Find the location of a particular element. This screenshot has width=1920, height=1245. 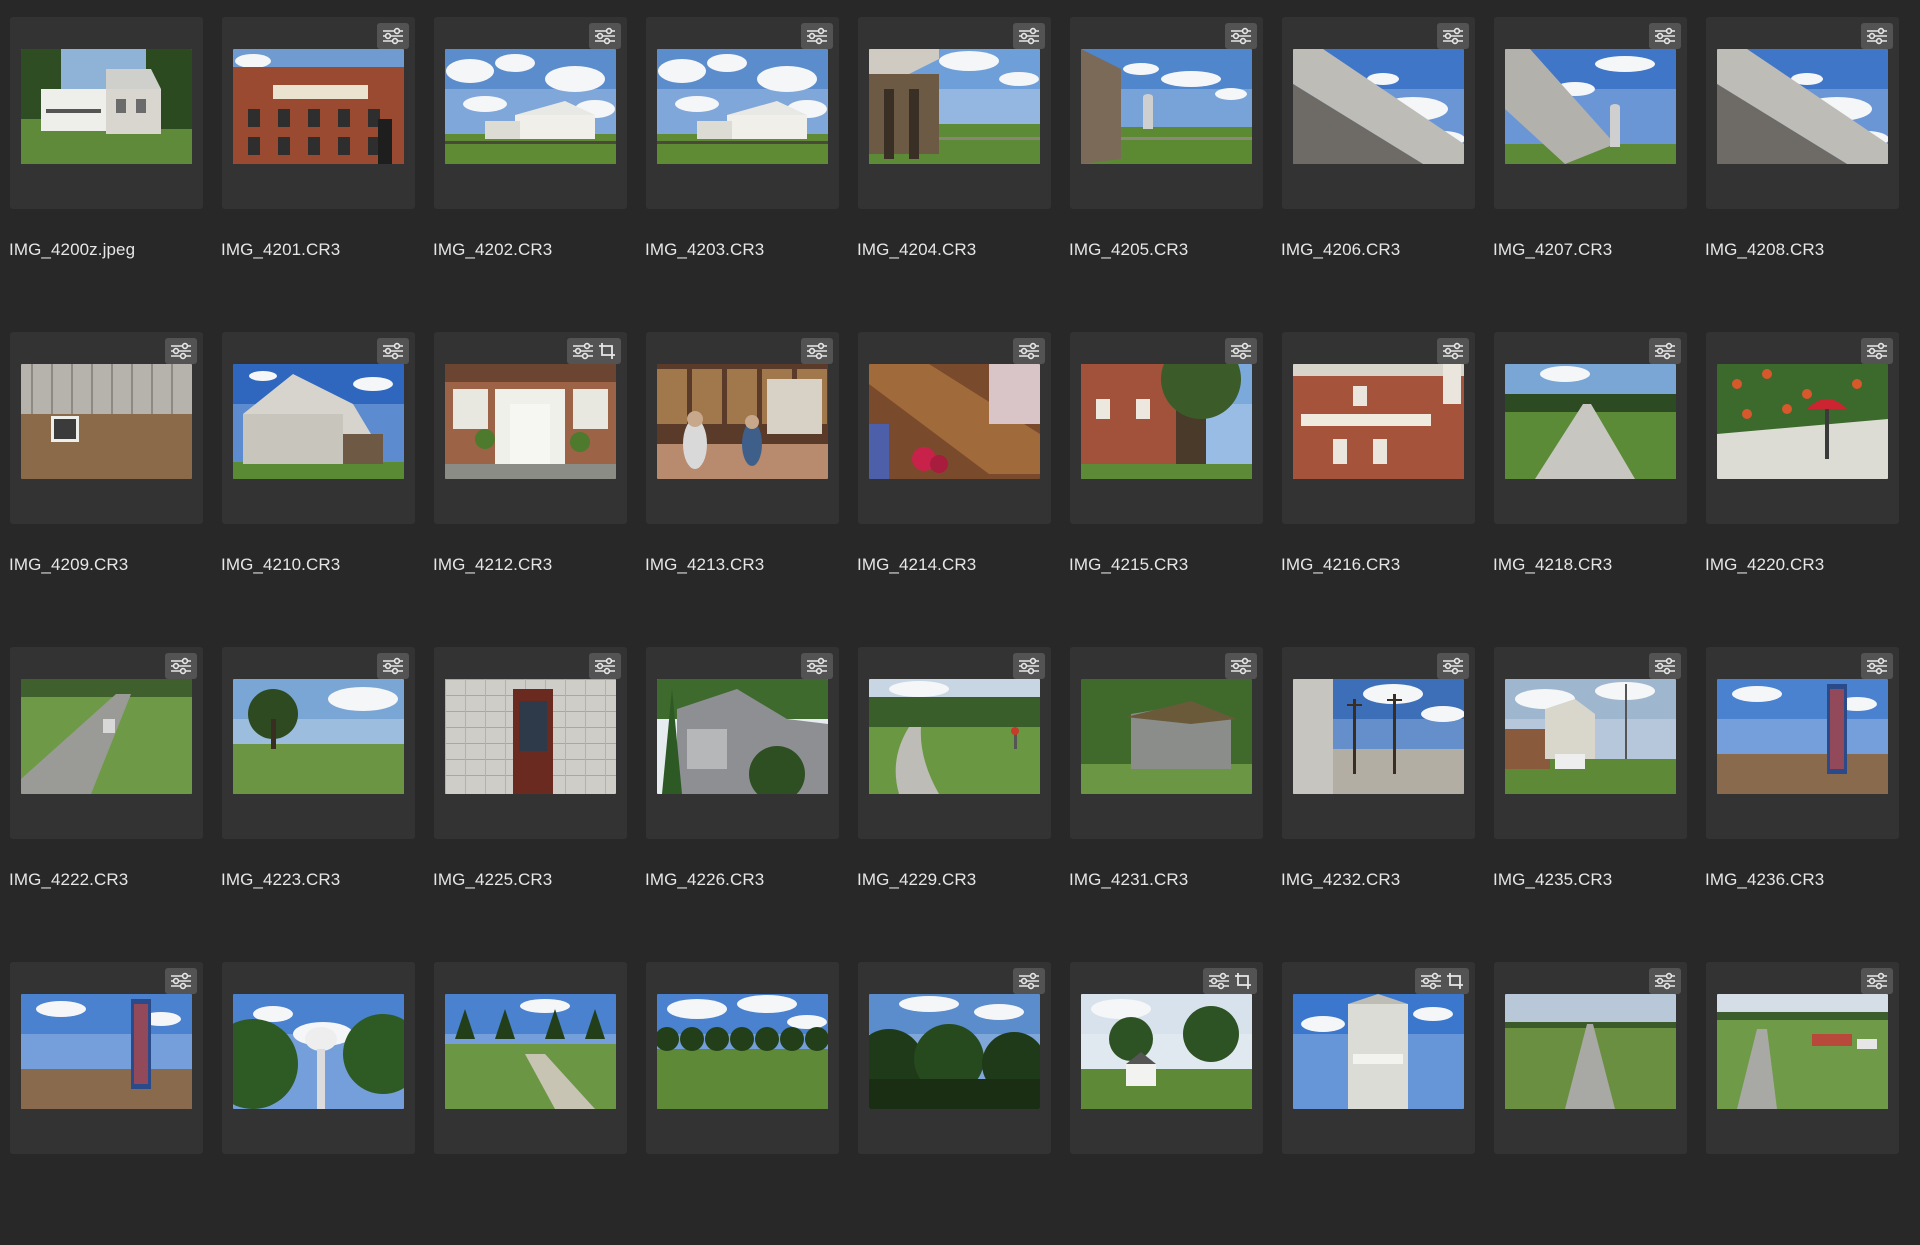

photo-cell: IMG_4232.CR3 is located at coordinates (1378, 780).